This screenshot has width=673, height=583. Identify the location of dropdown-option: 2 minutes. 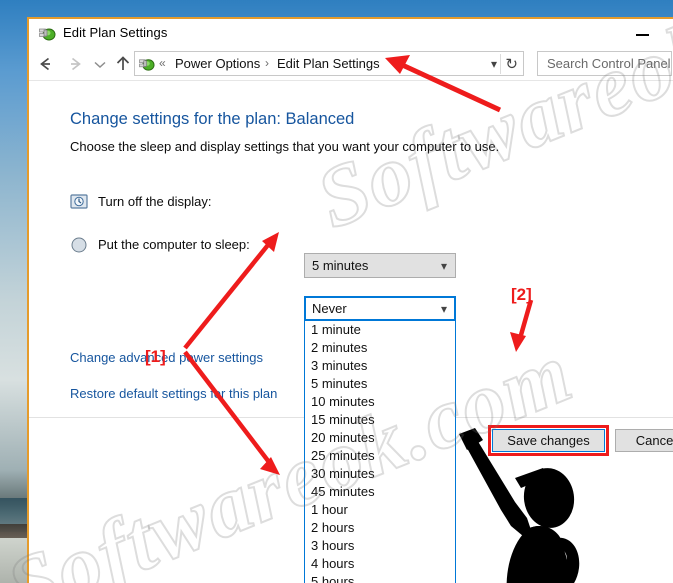
(380, 348).